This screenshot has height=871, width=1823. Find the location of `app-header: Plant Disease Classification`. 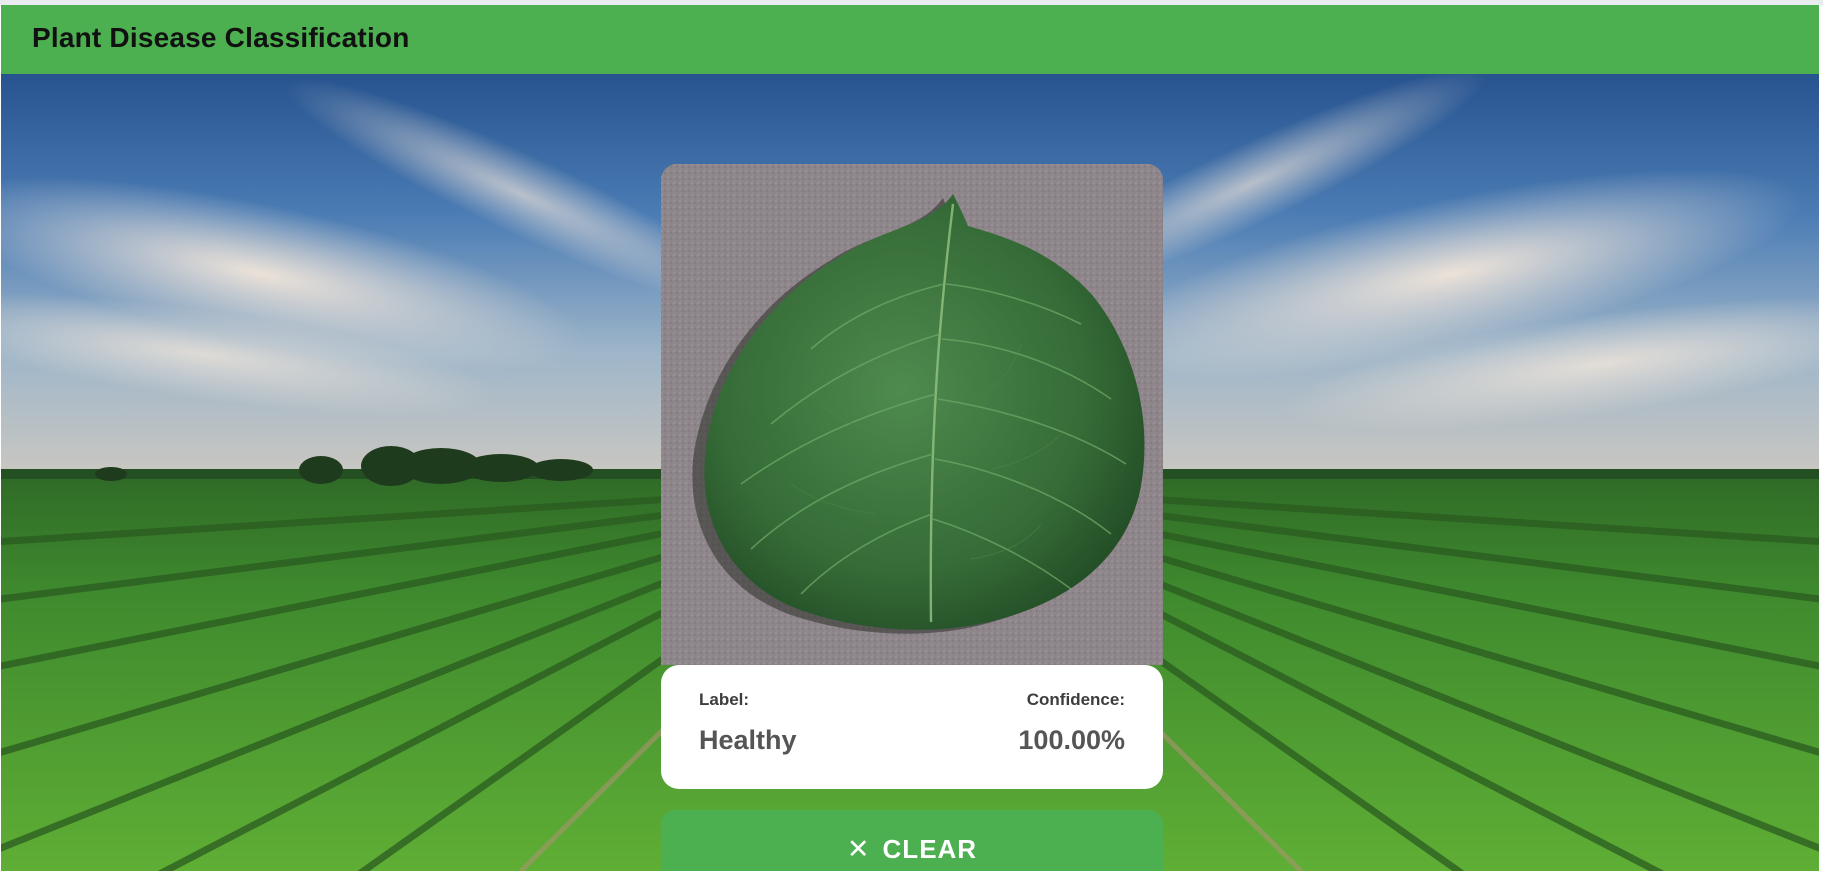

app-header: Plant Disease Classification is located at coordinates (910, 39).